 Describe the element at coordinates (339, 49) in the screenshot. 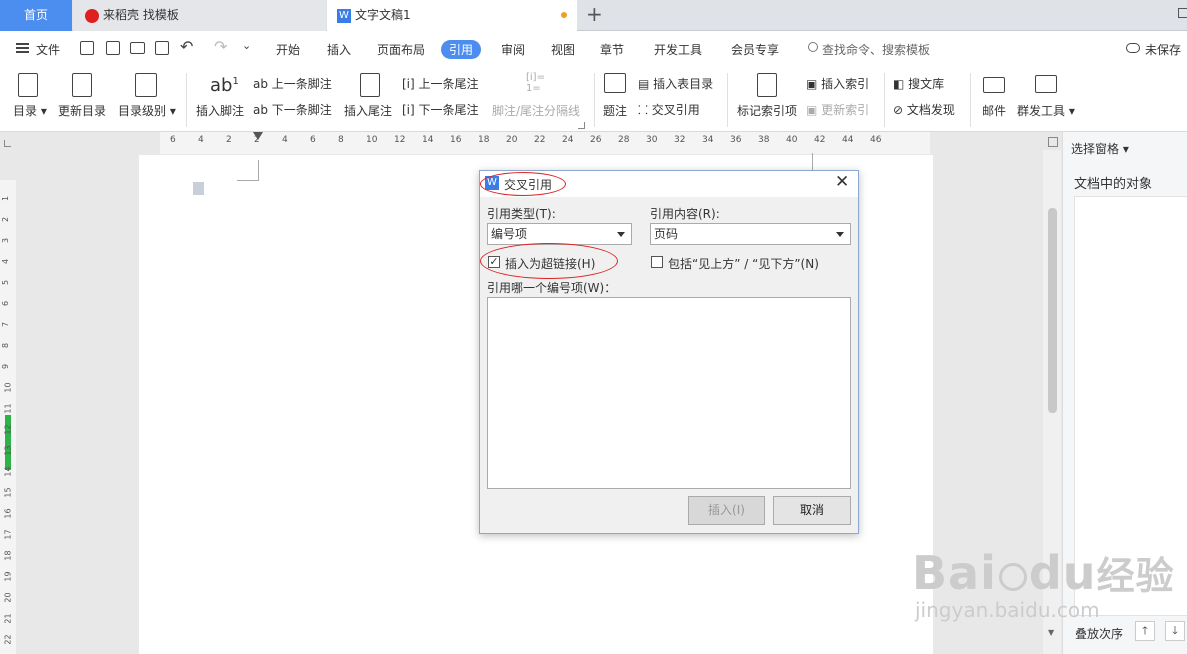

I see `menu-insert: 插入` at that location.